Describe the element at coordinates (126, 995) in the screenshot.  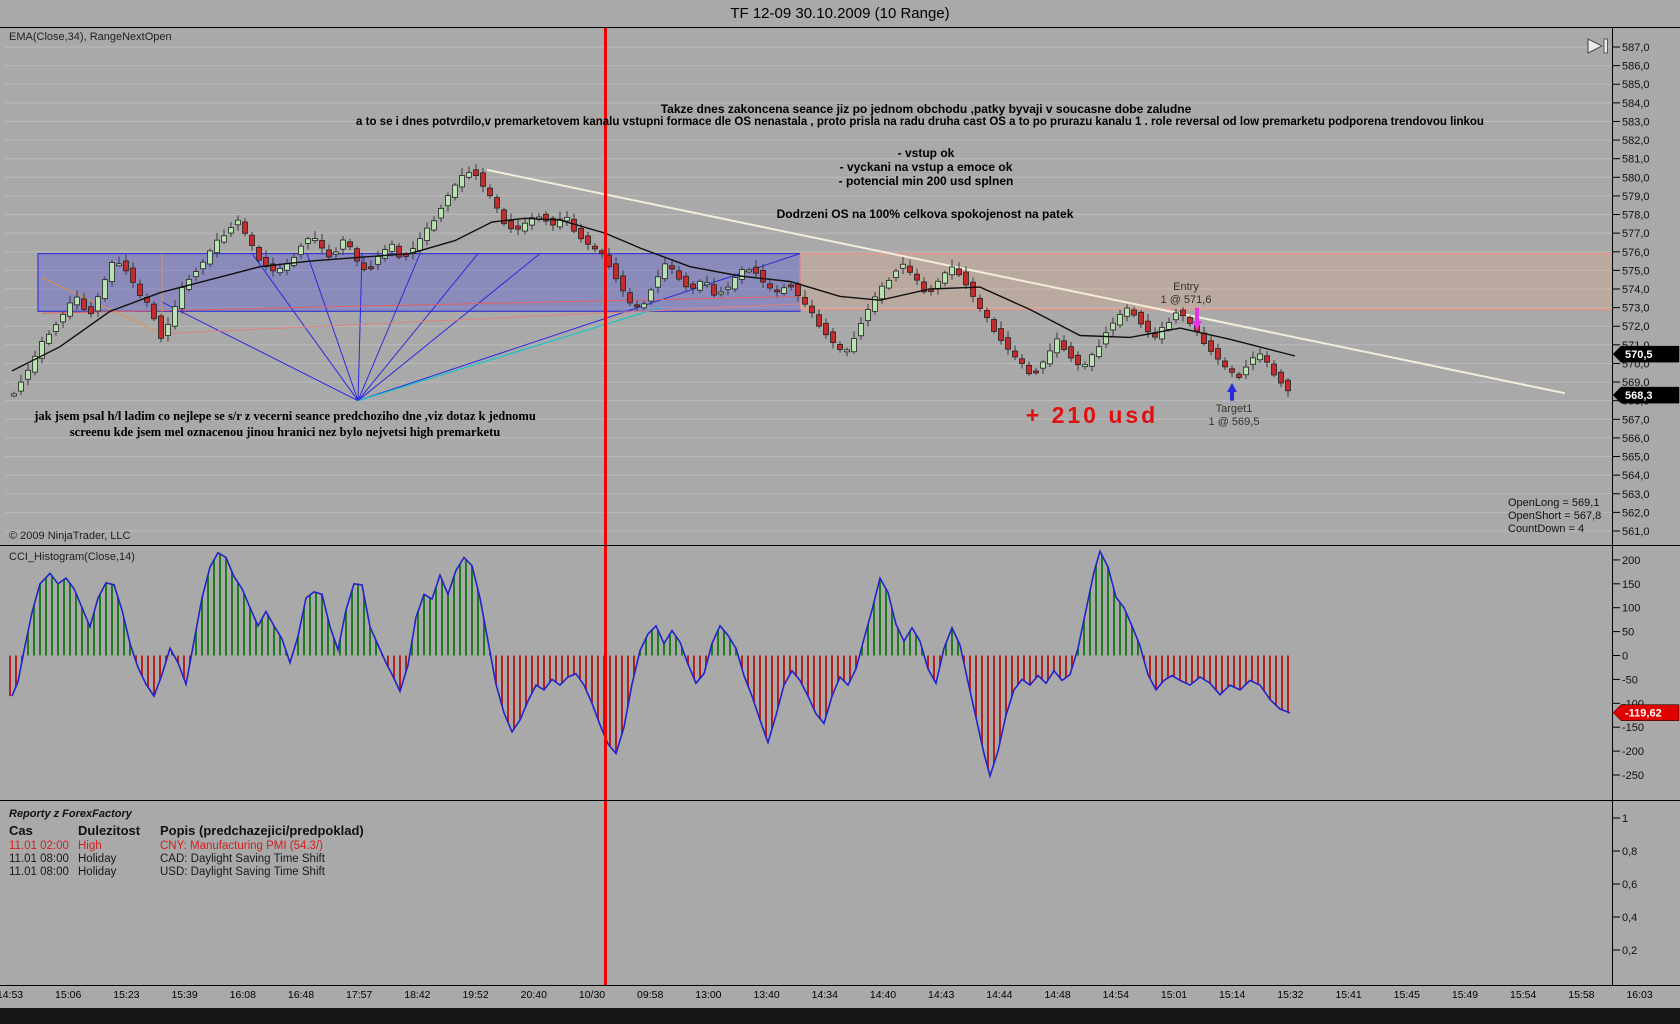
I see `time-axis-label: 15:23` at that location.